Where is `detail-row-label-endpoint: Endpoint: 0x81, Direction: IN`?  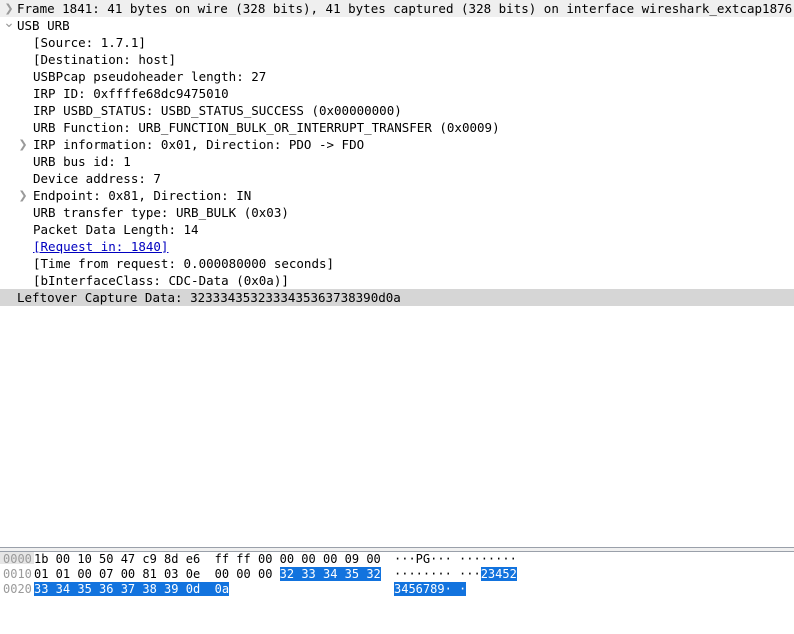
detail-row-label-endpoint: Endpoint: 0x81, Direction: IN is located at coordinates (142, 195).